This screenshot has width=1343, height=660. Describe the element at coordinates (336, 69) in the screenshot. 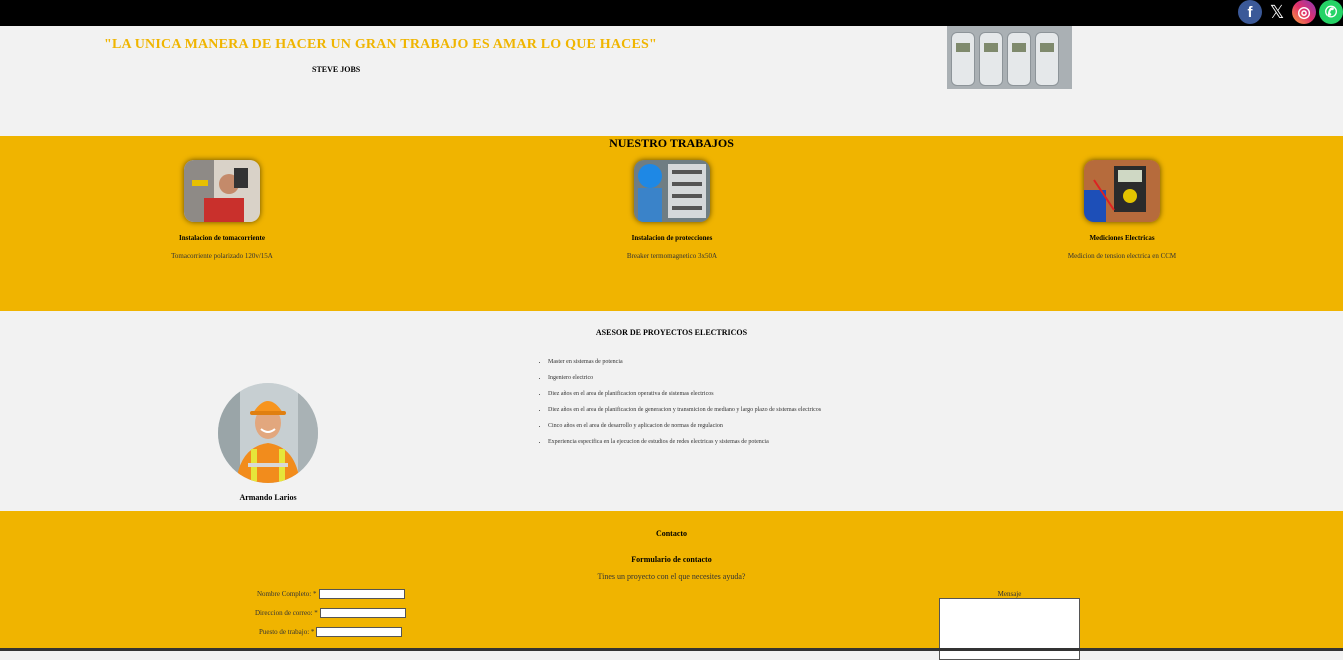

I see `quote-author: STEVE JOBS` at that location.